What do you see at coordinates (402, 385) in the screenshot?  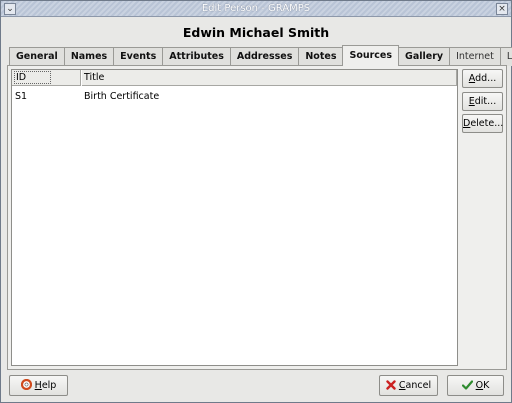 I see `cancel-mnemonic: C` at bounding box center [402, 385].